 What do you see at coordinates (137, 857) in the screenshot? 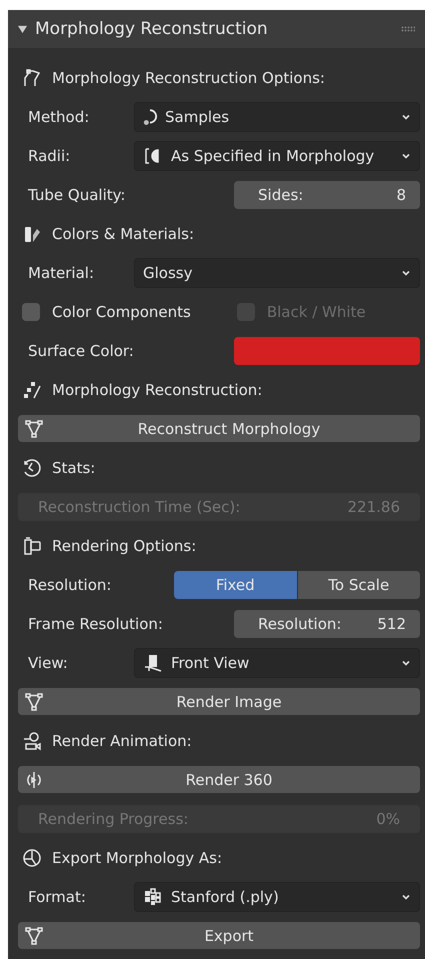
I see `section-title: Export Morphology As:` at bounding box center [137, 857].